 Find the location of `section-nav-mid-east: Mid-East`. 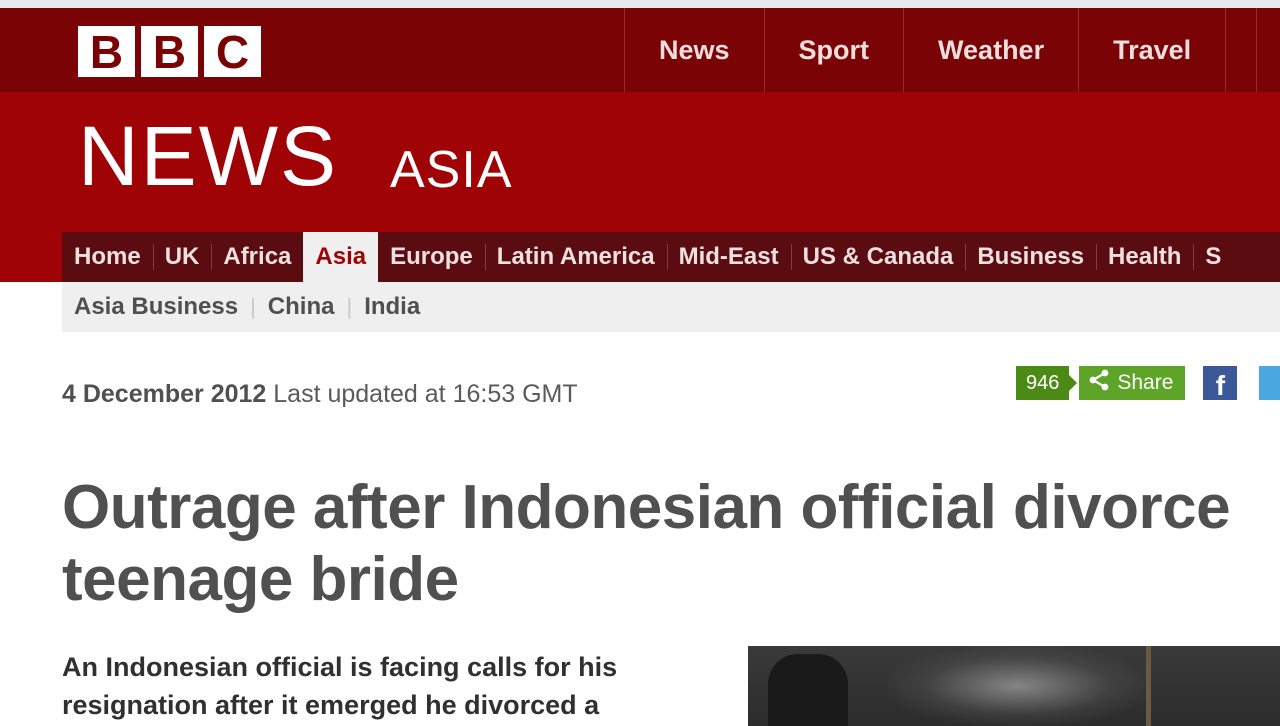

section-nav-mid-east: Mid-East is located at coordinates (728, 257).